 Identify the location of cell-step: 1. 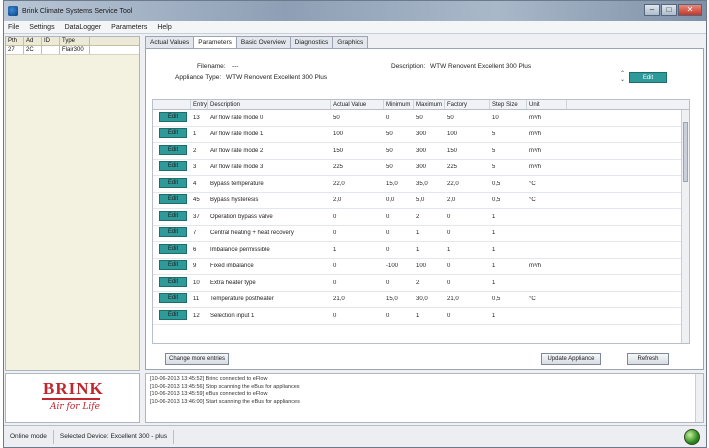
(494, 233).